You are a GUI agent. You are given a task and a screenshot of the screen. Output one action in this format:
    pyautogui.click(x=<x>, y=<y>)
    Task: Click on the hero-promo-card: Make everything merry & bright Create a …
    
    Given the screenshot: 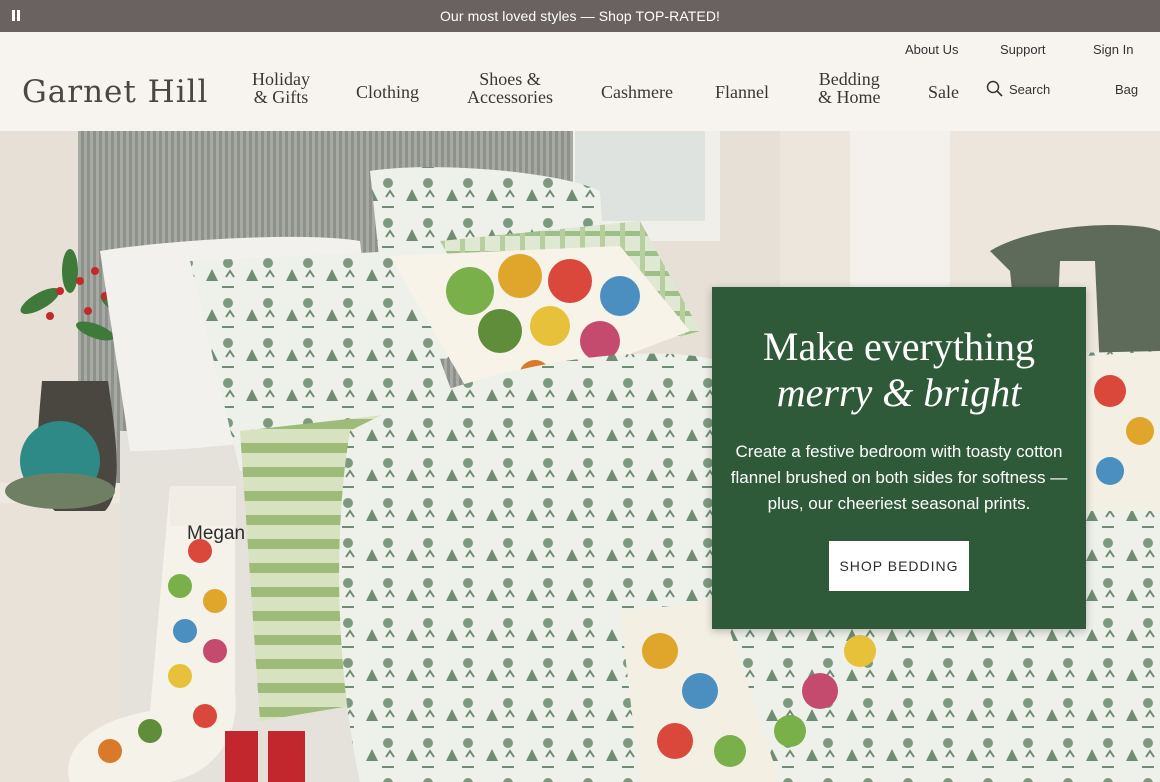 What is the action you would take?
    pyautogui.click(x=899, y=458)
    